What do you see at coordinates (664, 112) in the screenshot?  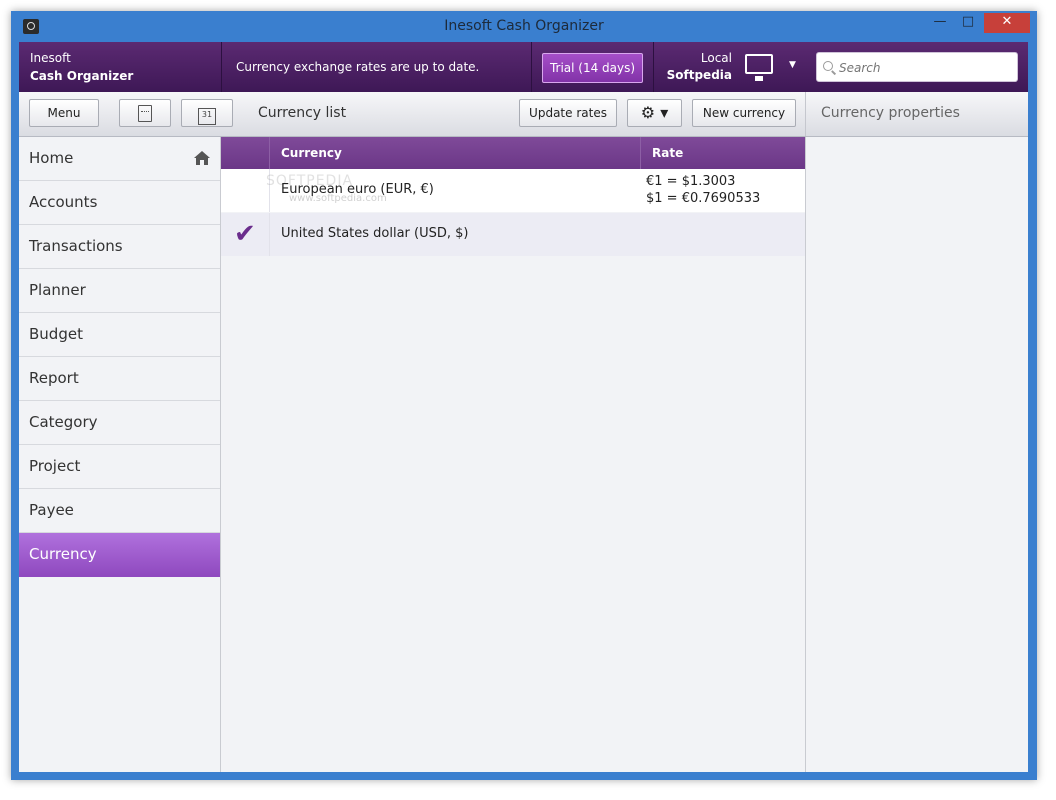 I see `chevron-down-icon: ▾` at bounding box center [664, 112].